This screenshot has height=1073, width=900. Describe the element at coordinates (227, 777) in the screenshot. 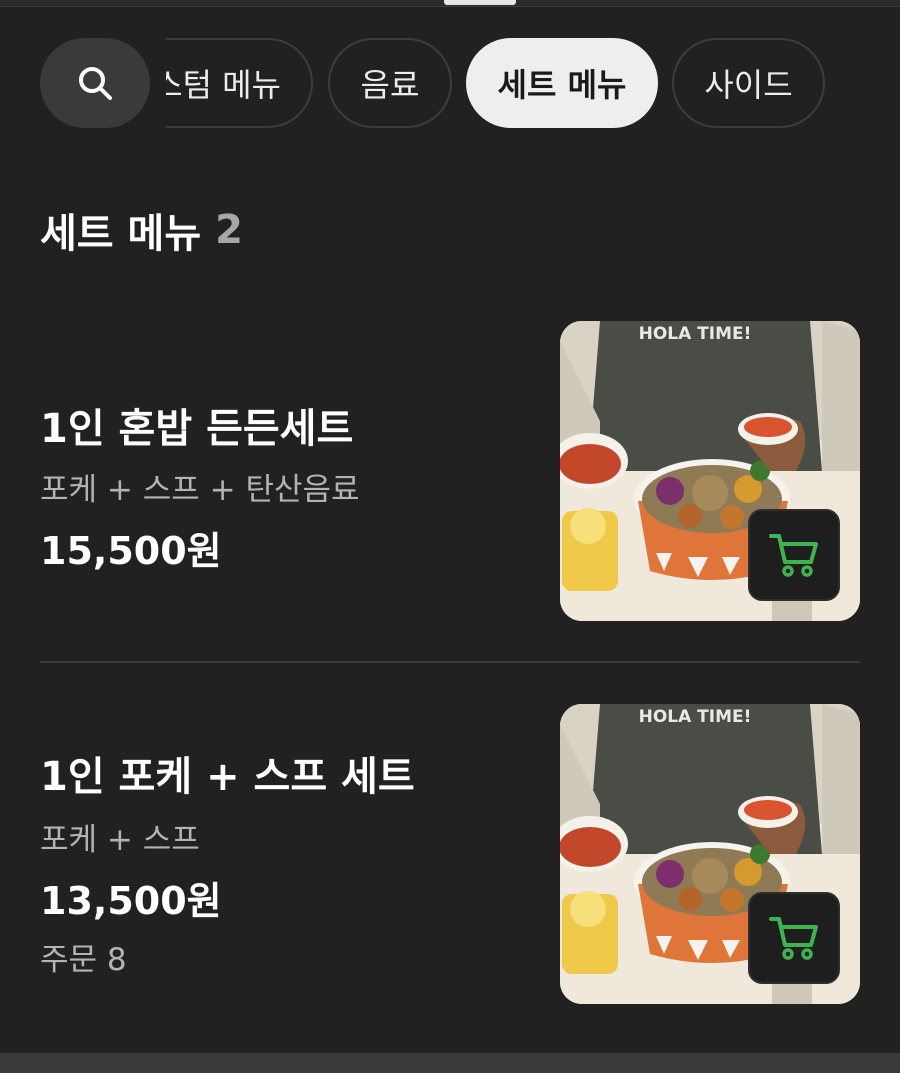

I see `menu-item-name: 1인 포케 + 스프 세트` at that location.